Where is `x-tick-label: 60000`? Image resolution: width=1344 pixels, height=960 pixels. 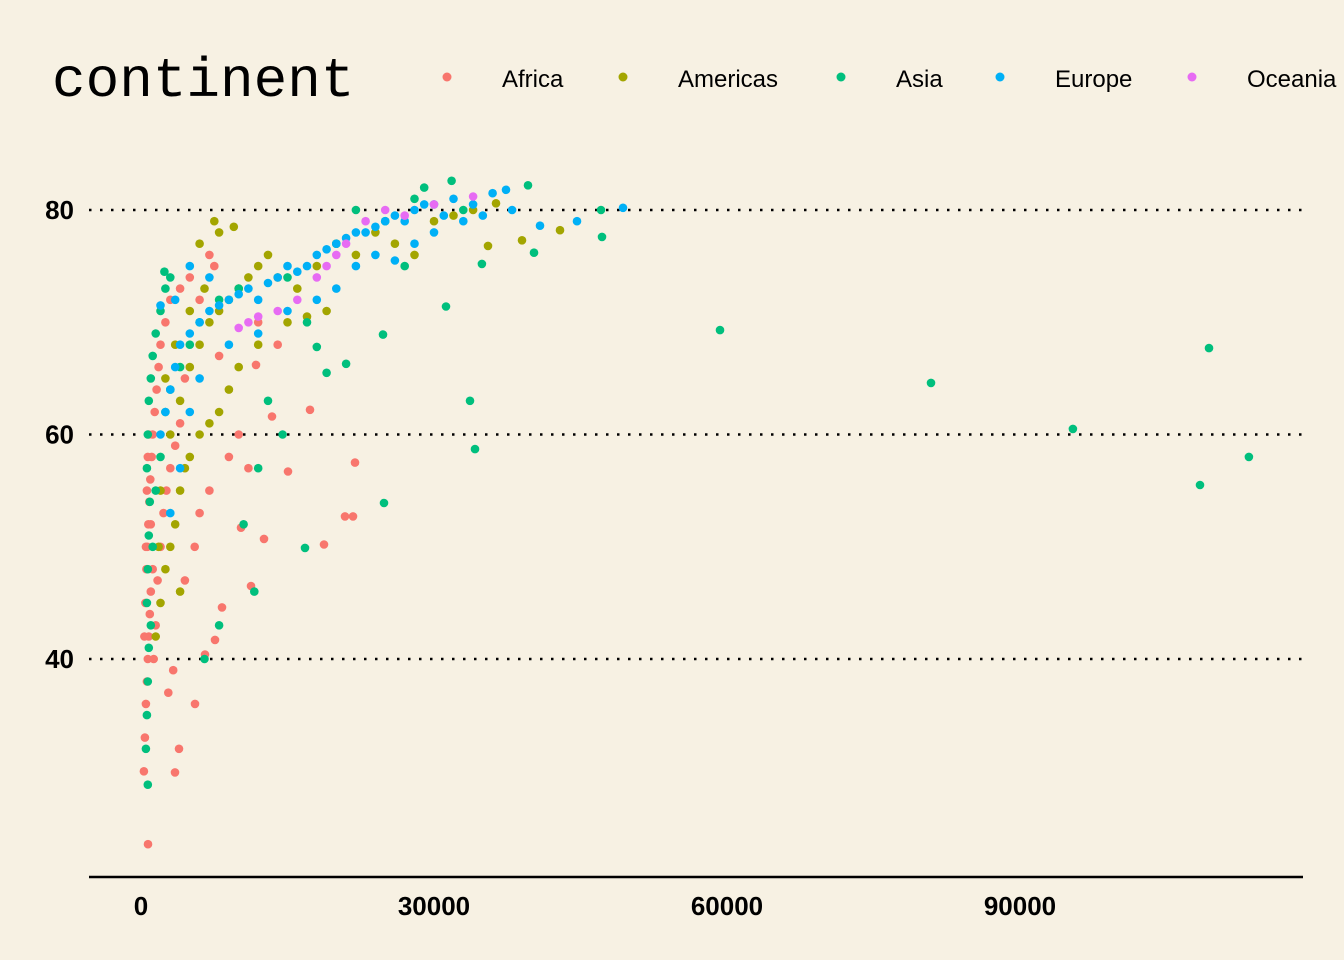 x-tick-label: 60000 is located at coordinates (727, 906).